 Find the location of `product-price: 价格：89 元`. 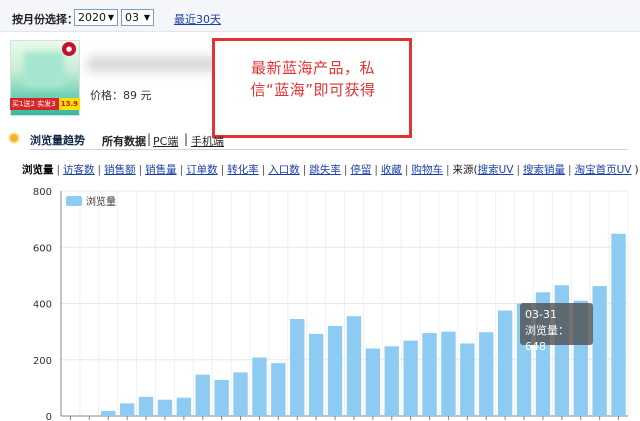

product-price: 价格：89 元 is located at coordinates (121, 95).